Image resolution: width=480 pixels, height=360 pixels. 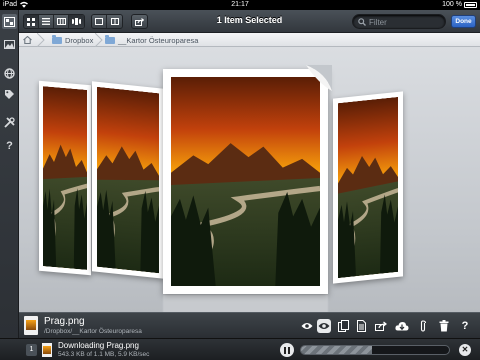 I want to click on done-button: Done, so click(x=463, y=21).